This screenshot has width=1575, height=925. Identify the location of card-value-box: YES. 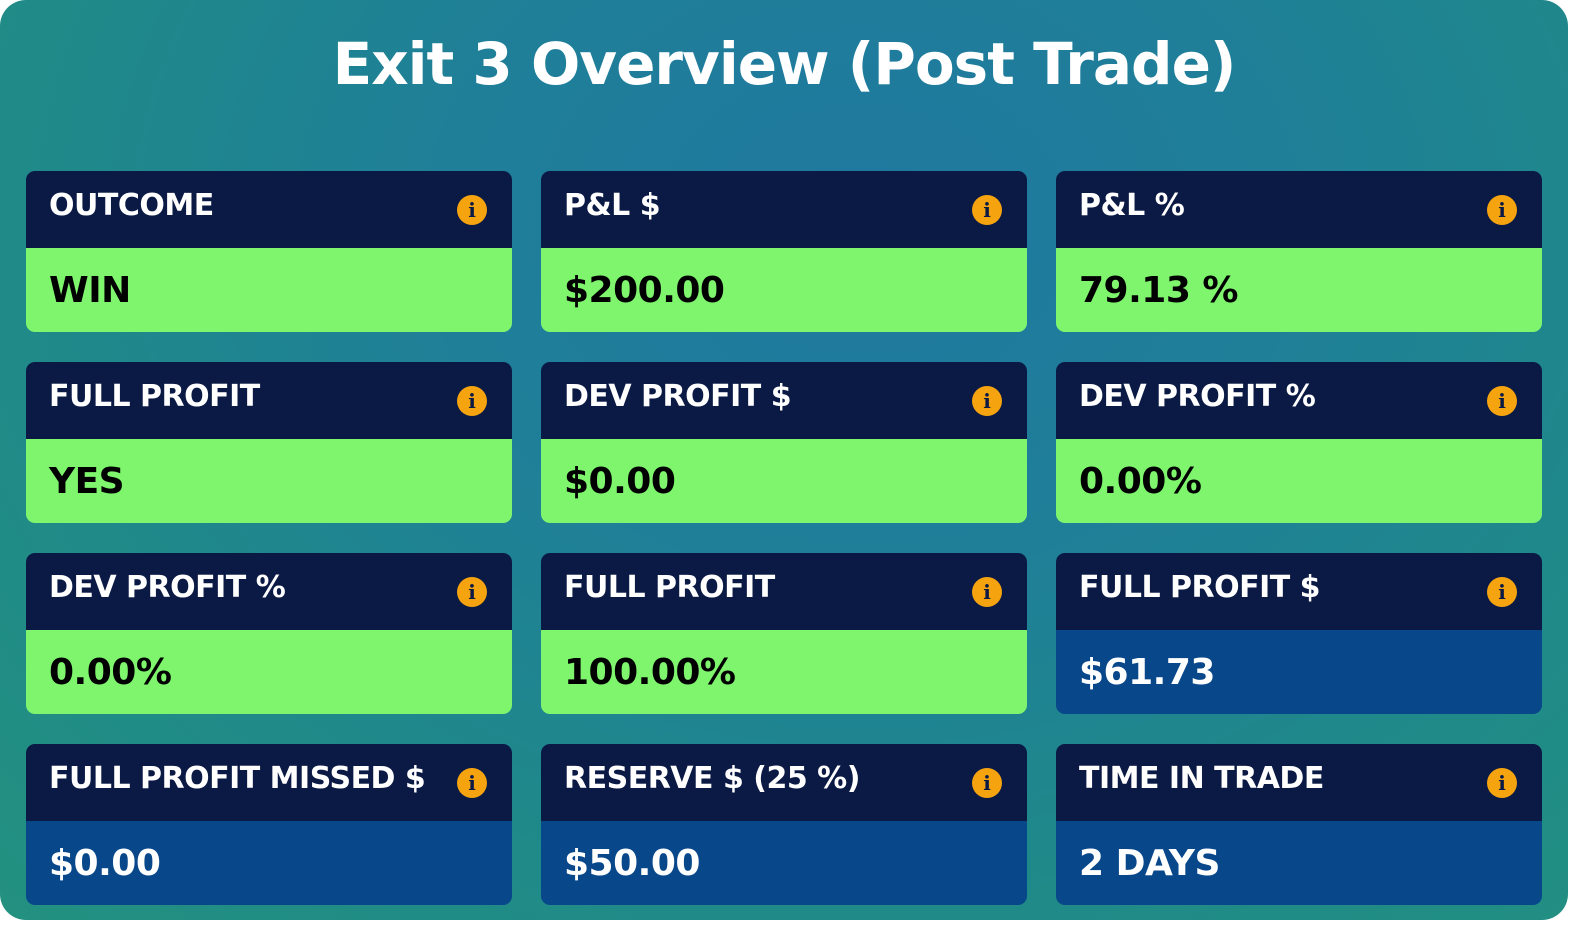
(269, 481).